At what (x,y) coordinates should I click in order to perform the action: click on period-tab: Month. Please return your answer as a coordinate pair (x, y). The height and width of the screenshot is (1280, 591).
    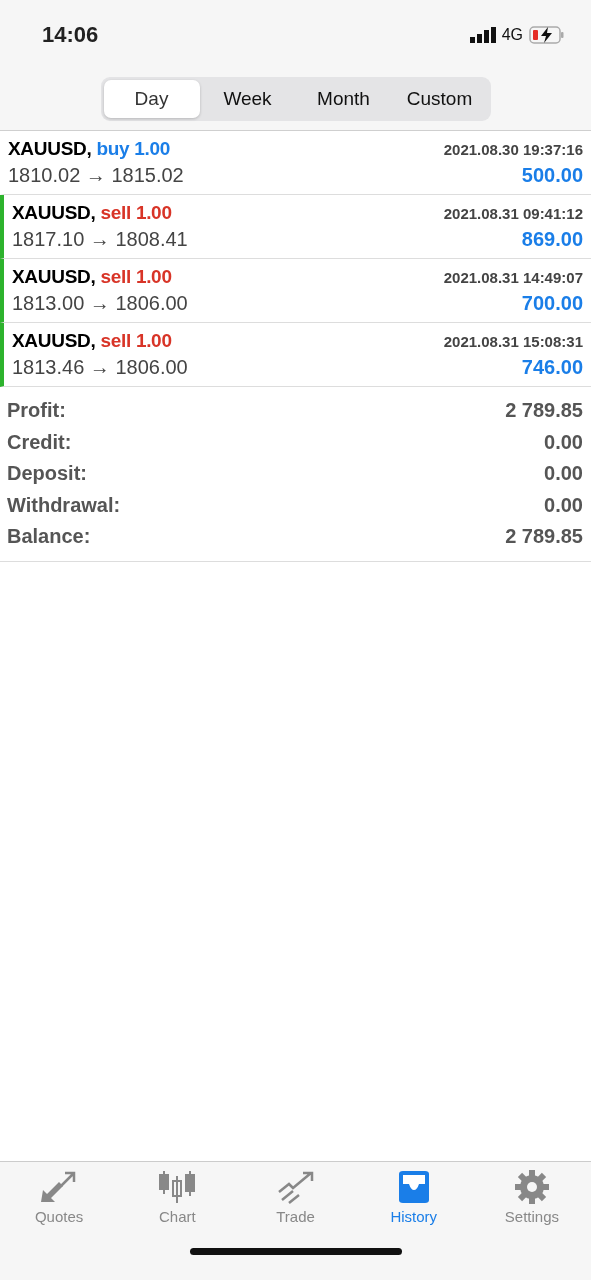
    Looking at the image, I should click on (343, 99).